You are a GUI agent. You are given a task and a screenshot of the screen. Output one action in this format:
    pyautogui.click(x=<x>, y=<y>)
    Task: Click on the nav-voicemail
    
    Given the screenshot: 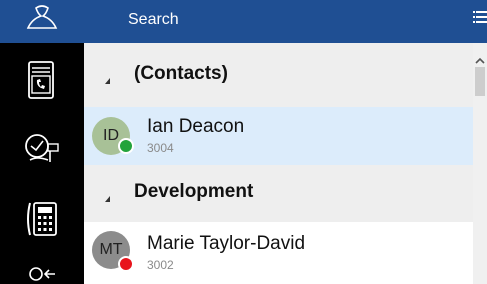 What is the action you would take?
    pyautogui.click(x=42, y=149)
    